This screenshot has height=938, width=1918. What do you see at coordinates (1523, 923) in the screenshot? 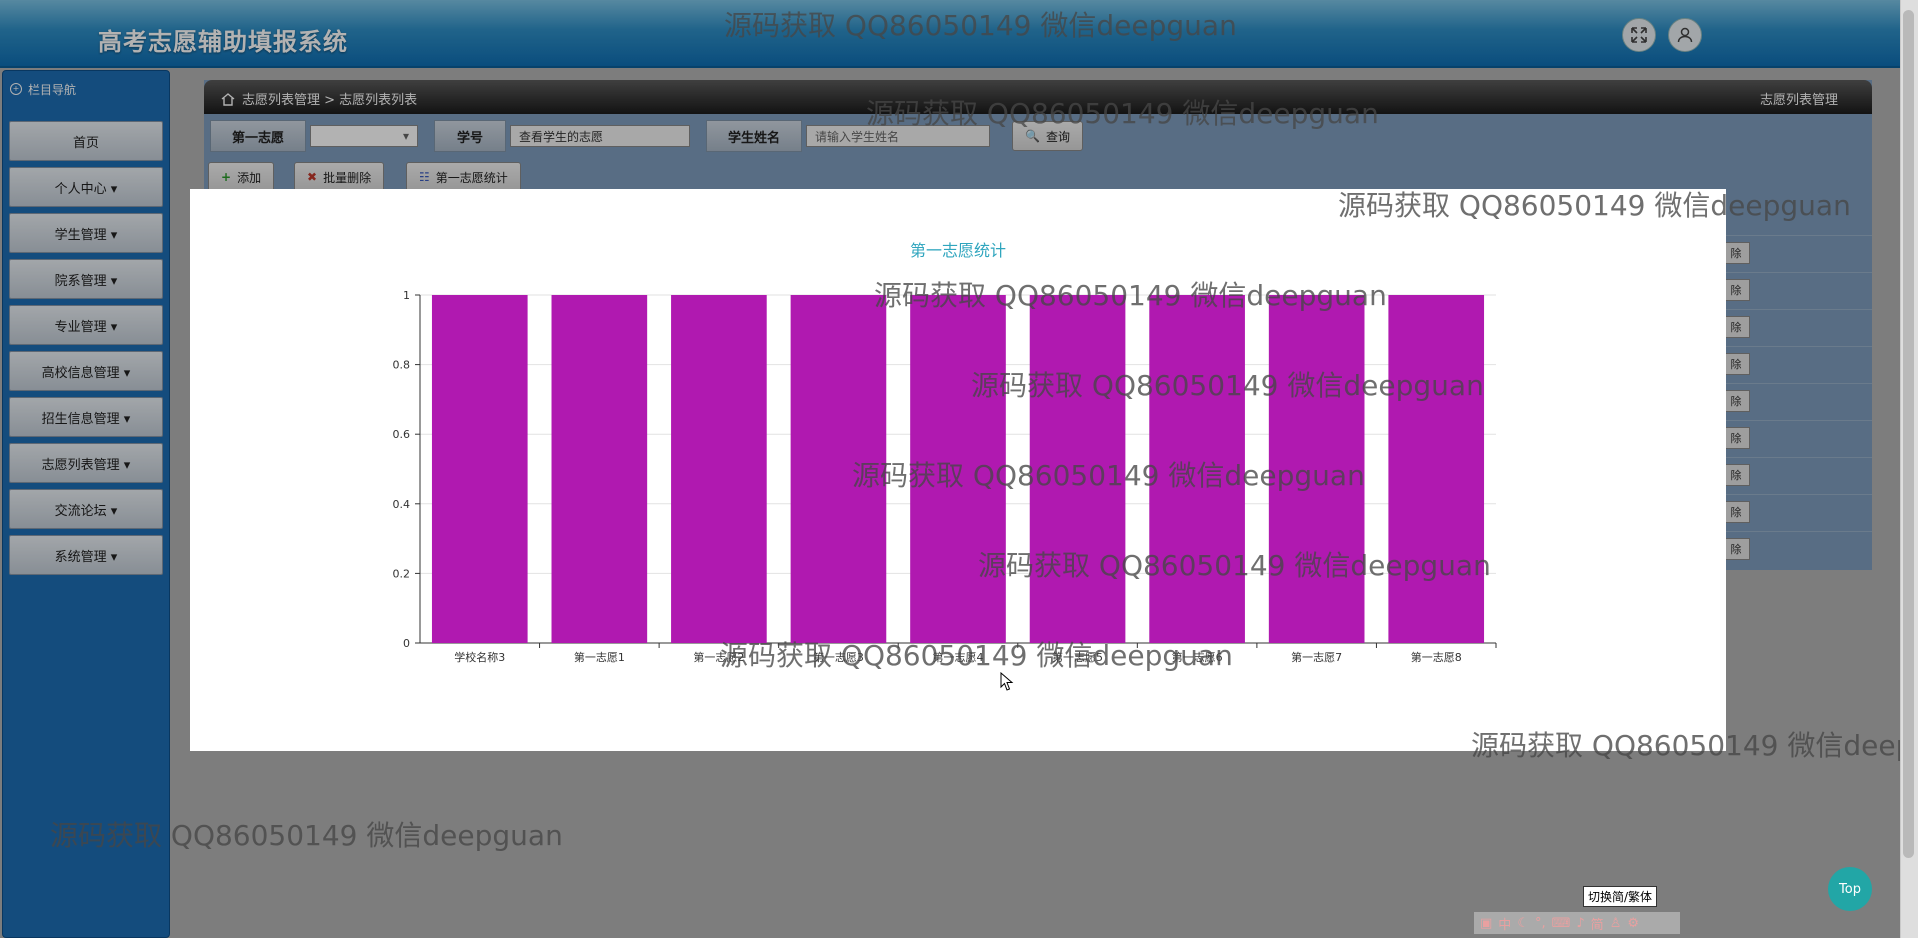
I see `moon-icon: ☾` at bounding box center [1523, 923].